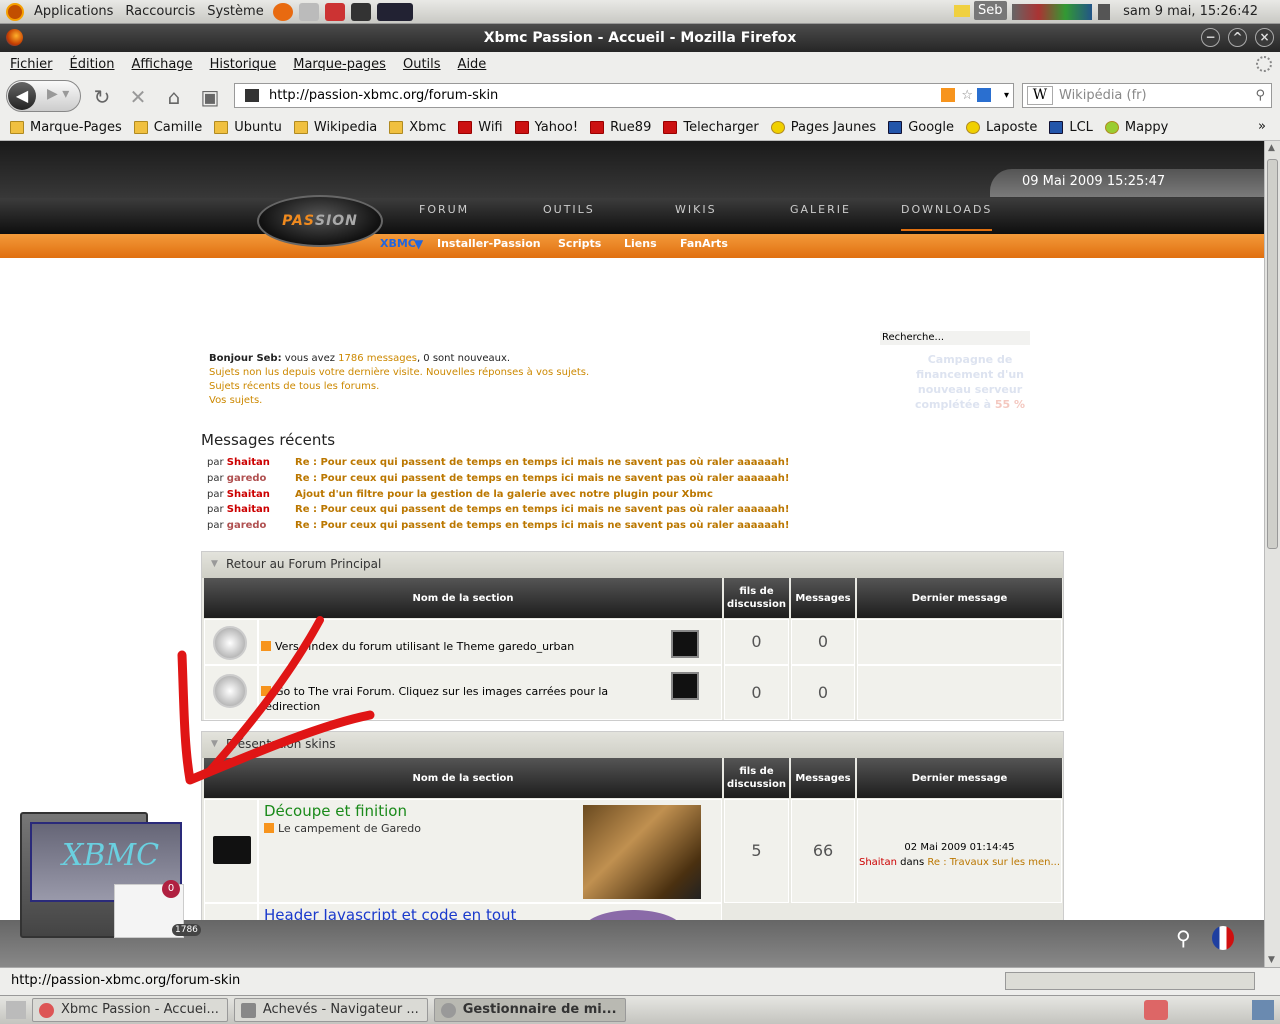 The height and width of the screenshot is (1024, 1280). Describe the element at coordinates (398, 243) in the screenshot. I see `subnav-xbmc: XBMC` at that location.